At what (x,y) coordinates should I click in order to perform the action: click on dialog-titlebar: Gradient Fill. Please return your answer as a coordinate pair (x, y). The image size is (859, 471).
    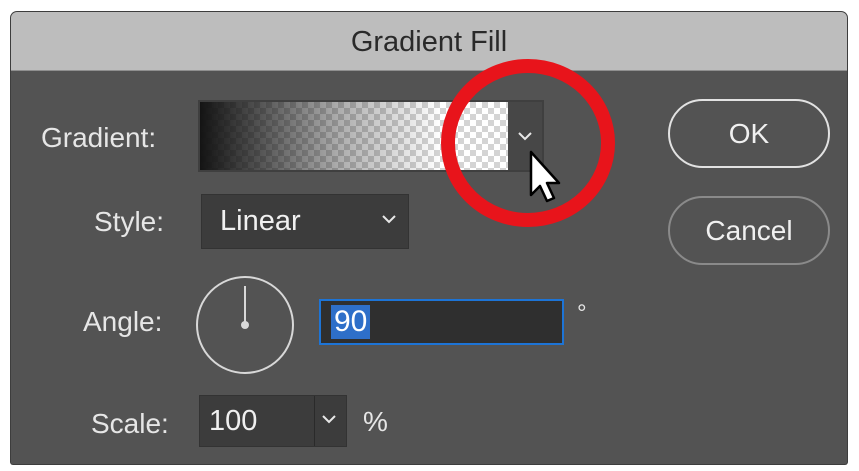
    Looking at the image, I should click on (429, 41).